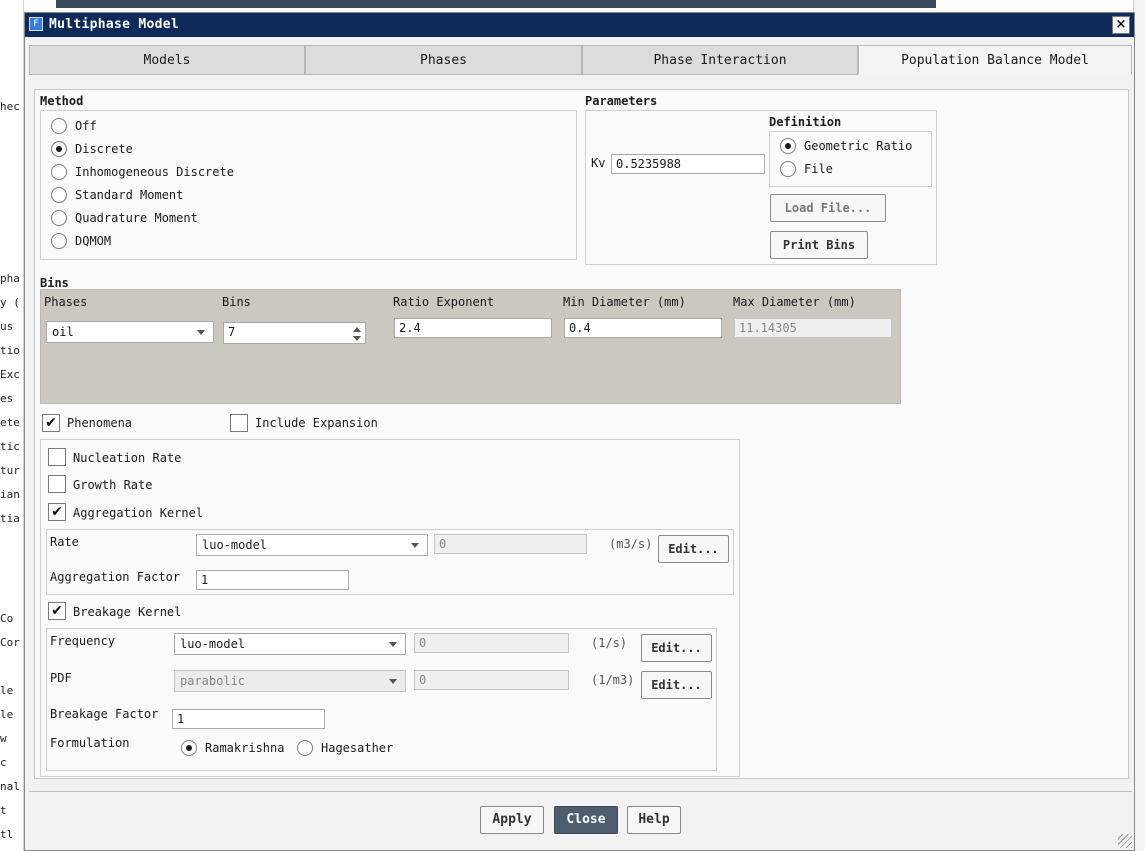 The height and width of the screenshot is (851, 1145). What do you see at coordinates (189, 748) in the screenshot?
I see `ramakrishna-radio` at bounding box center [189, 748].